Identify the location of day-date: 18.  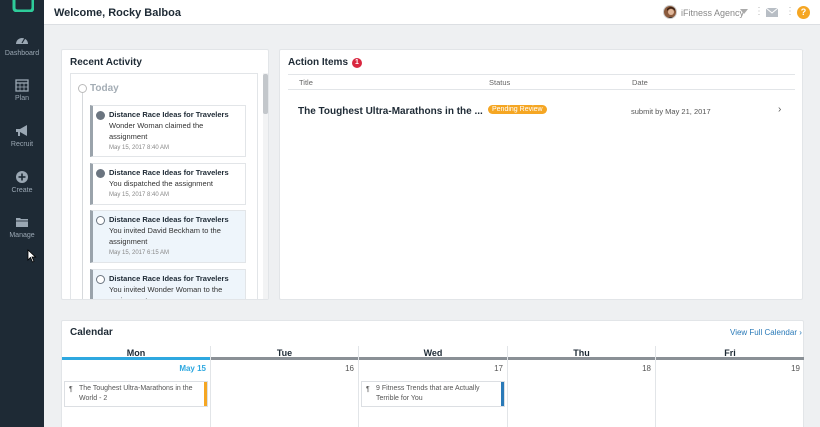
(646, 368).